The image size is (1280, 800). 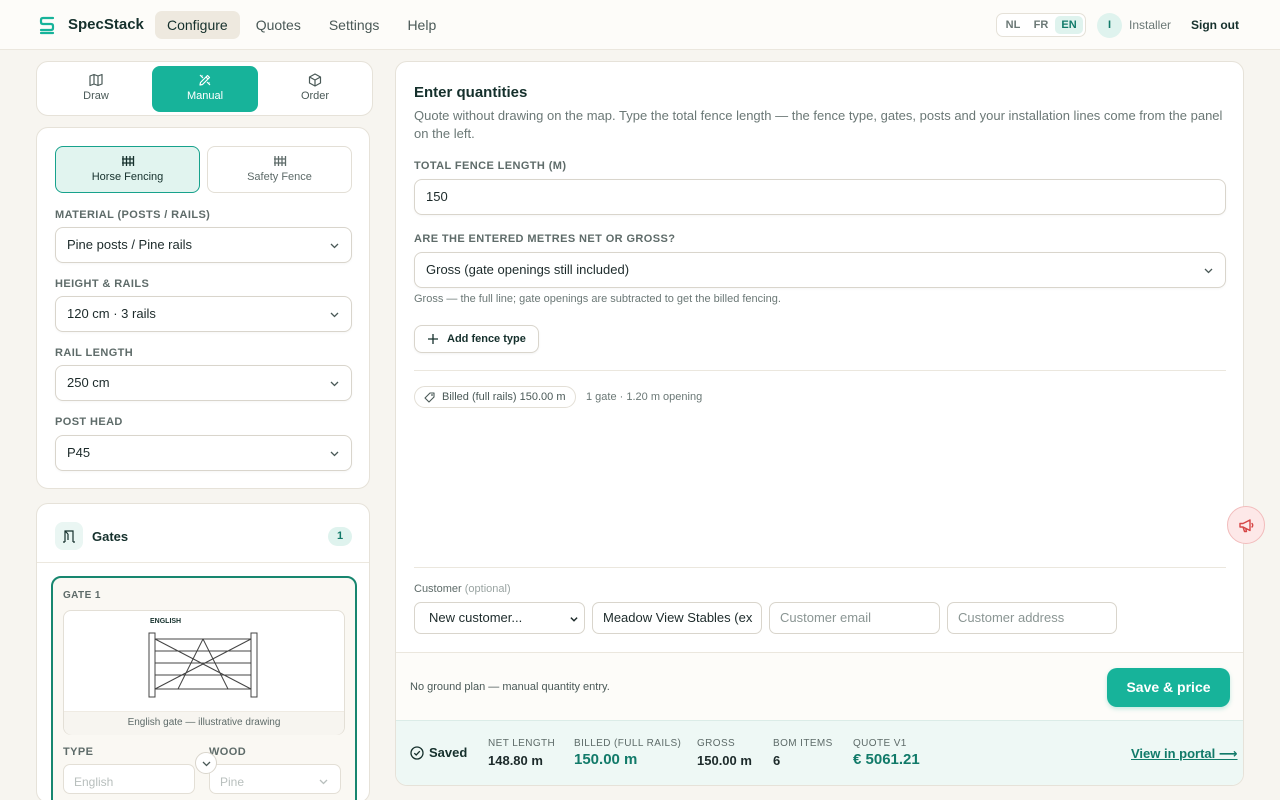 What do you see at coordinates (1184, 754) in the screenshot?
I see `view-in-portal-link: View in portal ⟶` at bounding box center [1184, 754].